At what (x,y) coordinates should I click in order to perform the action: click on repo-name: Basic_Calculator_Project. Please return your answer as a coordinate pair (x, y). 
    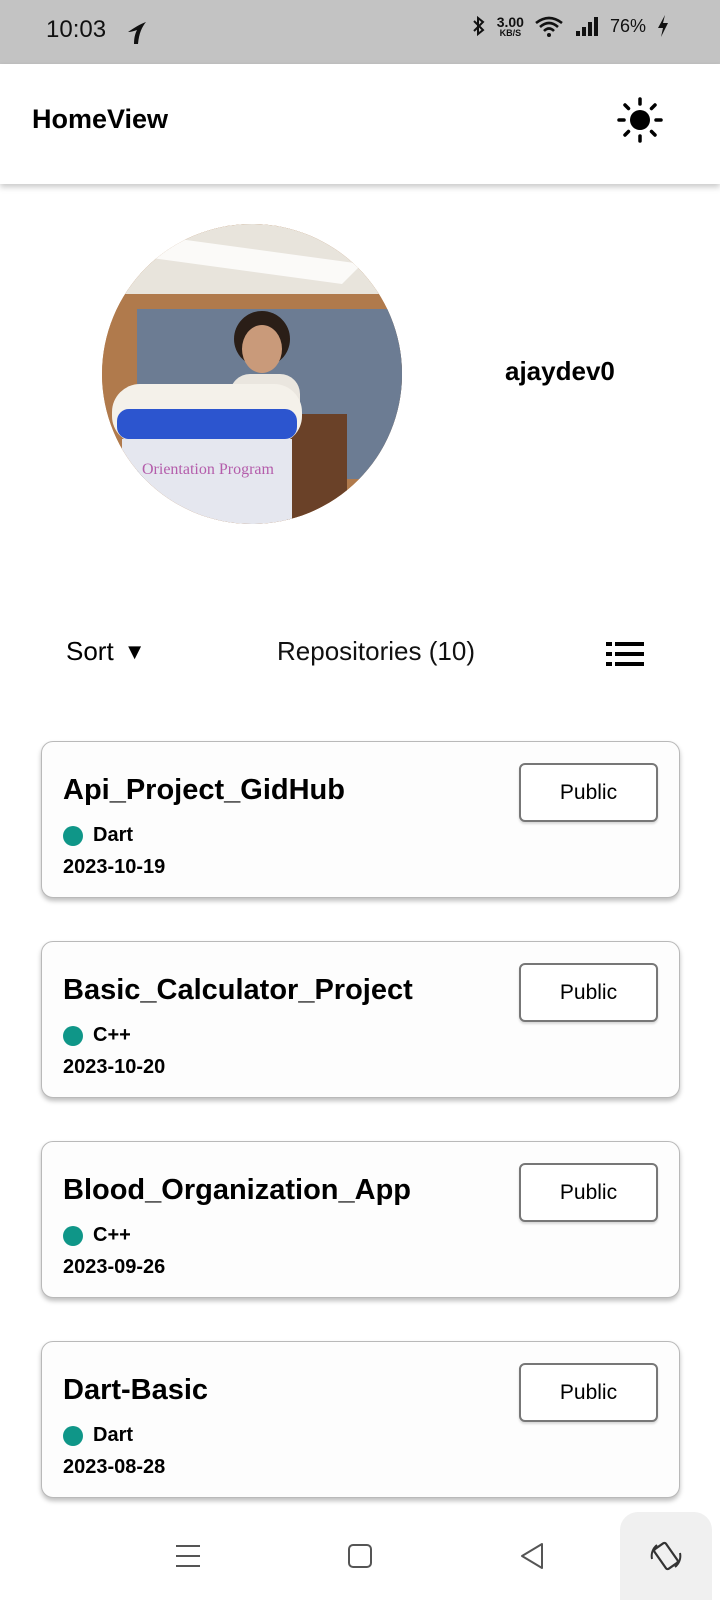
    Looking at the image, I should click on (238, 990).